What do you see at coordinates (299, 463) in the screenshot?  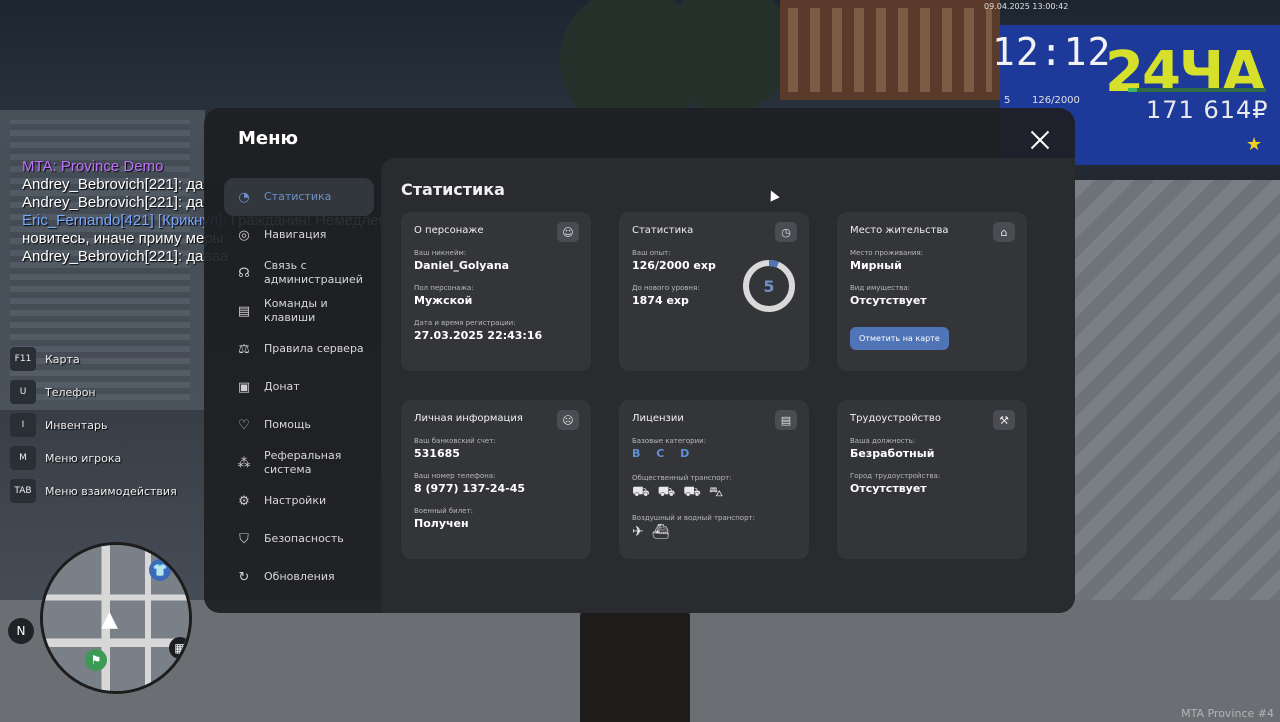 I see `sidebar-item: ⁂ Реферальная система` at bounding box center [299, 463].